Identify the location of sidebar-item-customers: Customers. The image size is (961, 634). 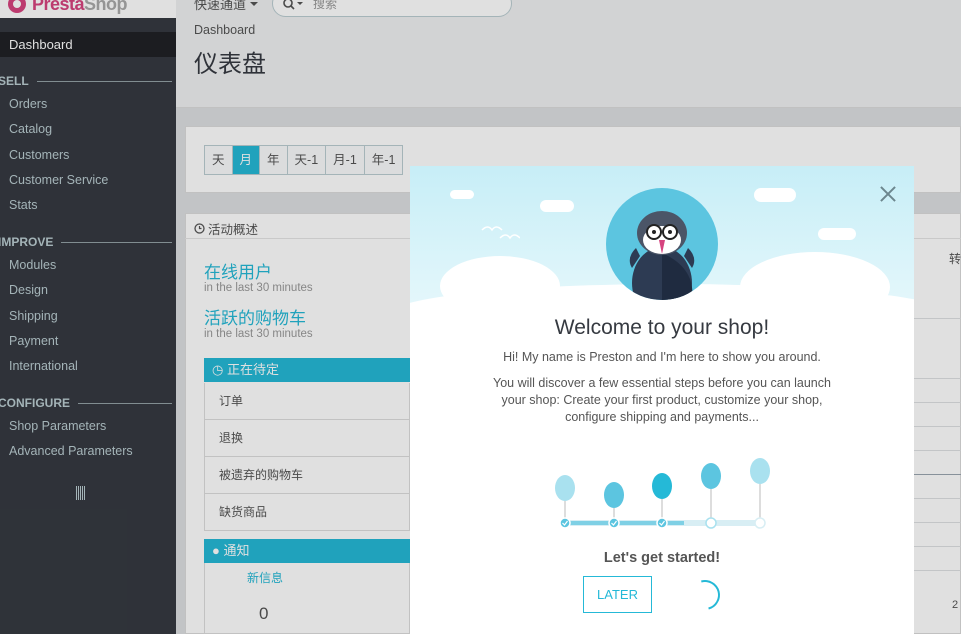
(39, 155).